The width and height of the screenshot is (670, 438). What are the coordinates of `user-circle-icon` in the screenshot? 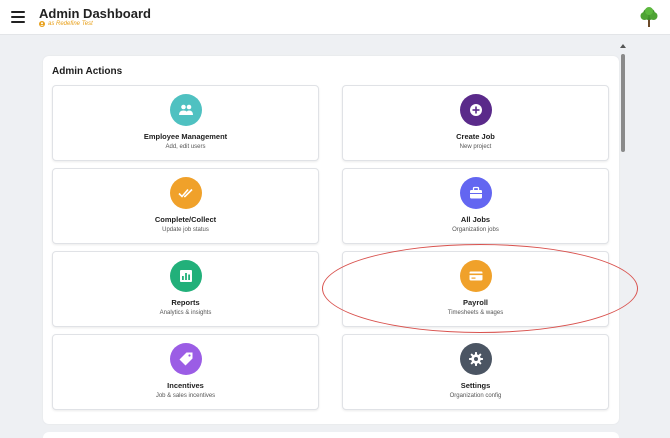 It's located at (42, 24).